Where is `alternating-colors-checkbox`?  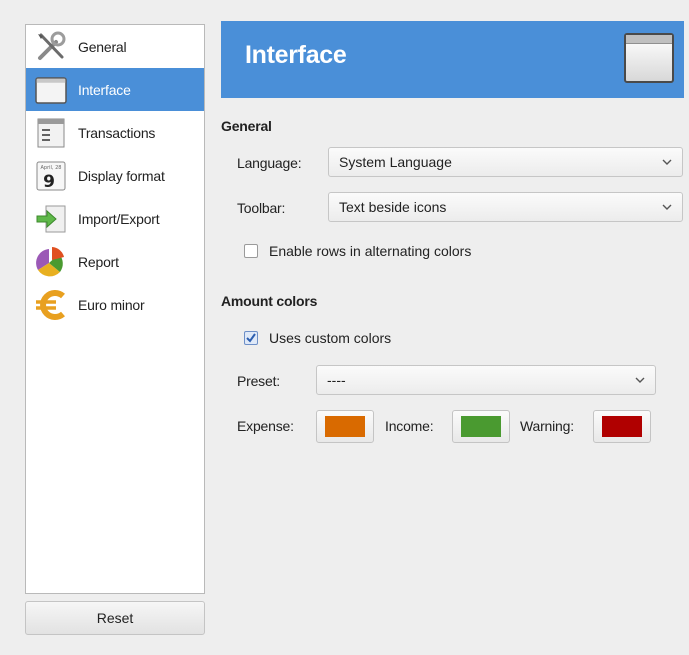
alternating-colors-checkbox is located at coordinates (251, 251).